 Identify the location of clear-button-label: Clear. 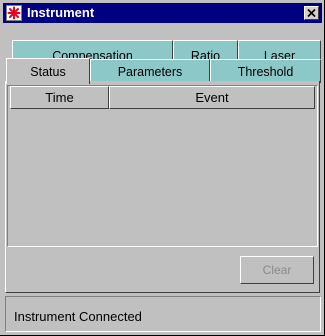
(277, 270).